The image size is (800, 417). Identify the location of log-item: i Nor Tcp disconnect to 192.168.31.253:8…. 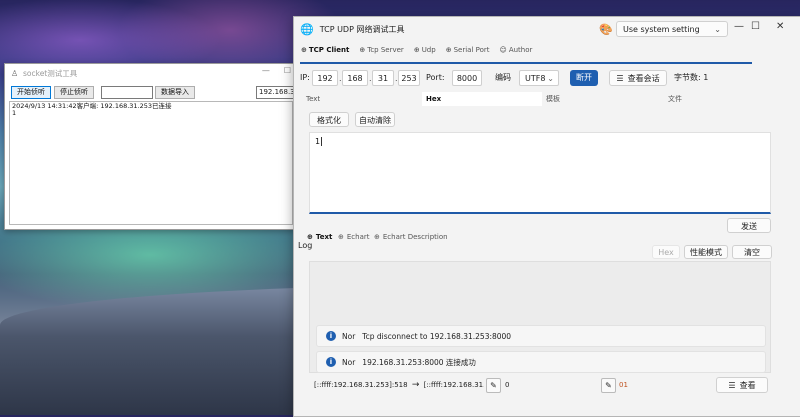
(541, 336).